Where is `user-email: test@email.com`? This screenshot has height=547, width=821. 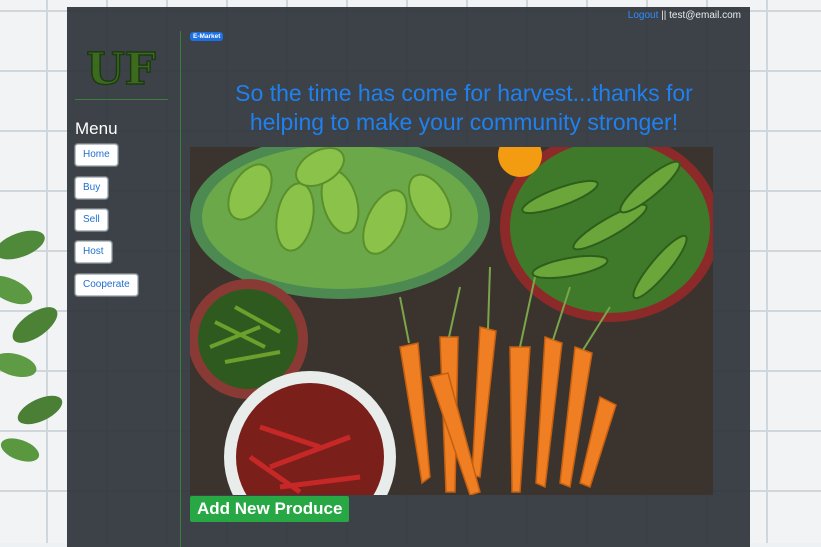
user-email: test@email.com is located at coordinates (705, 15).